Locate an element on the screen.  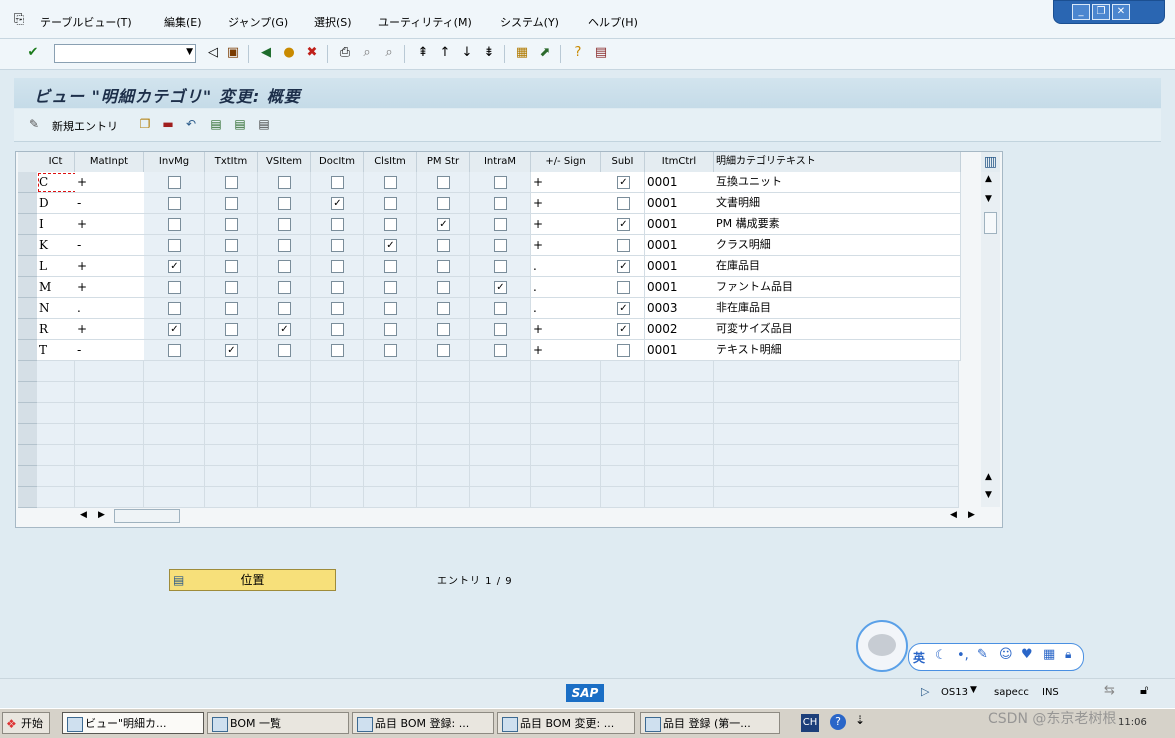
column-header: InvMg is located at coordinates (174, 162).